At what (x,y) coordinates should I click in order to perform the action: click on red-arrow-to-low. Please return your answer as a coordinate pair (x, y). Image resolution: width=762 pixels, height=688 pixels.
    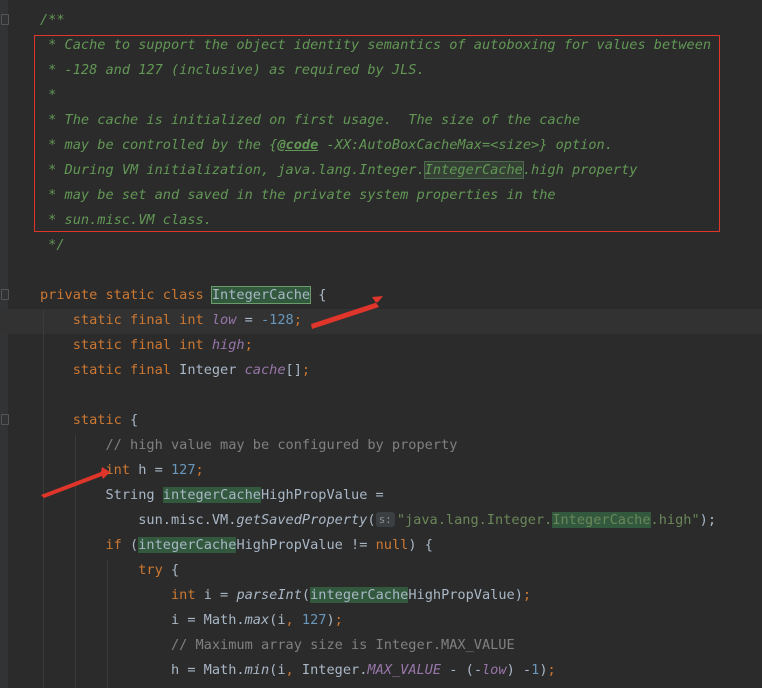
    Looking at the image, I should click on (347, 312).